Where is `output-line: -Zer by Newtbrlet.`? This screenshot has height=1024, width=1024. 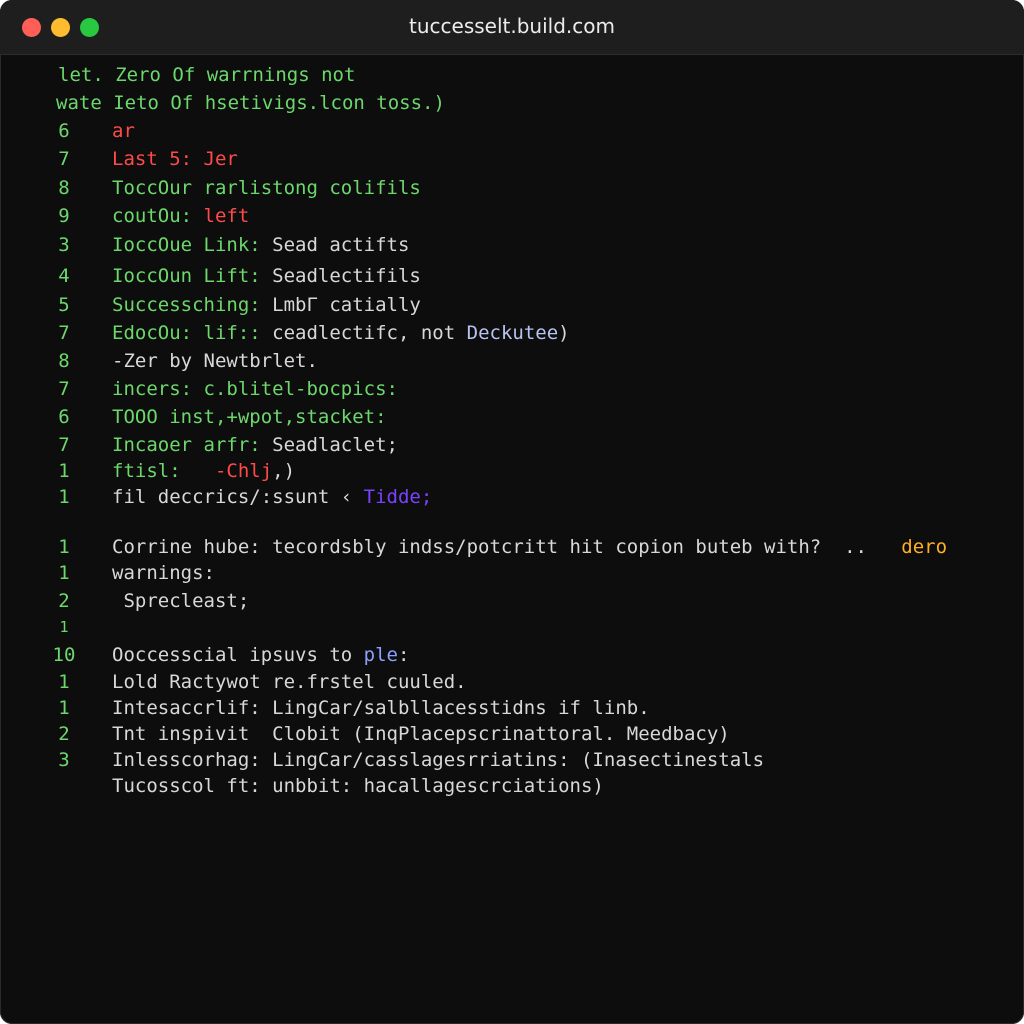 output-line: -Zer by Newtbrlet. is located at coordinates (215, 361).